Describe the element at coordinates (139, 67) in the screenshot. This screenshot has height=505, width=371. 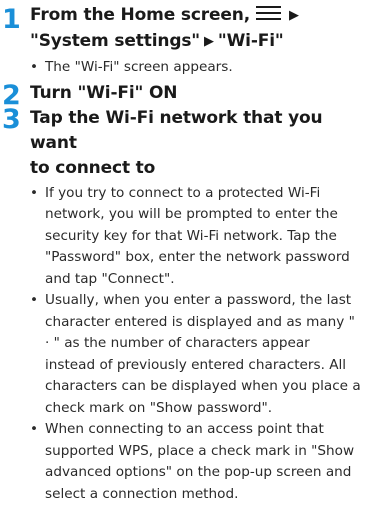
I see `bullet-text: The "Wi-Fi" screen appears.` at that location.